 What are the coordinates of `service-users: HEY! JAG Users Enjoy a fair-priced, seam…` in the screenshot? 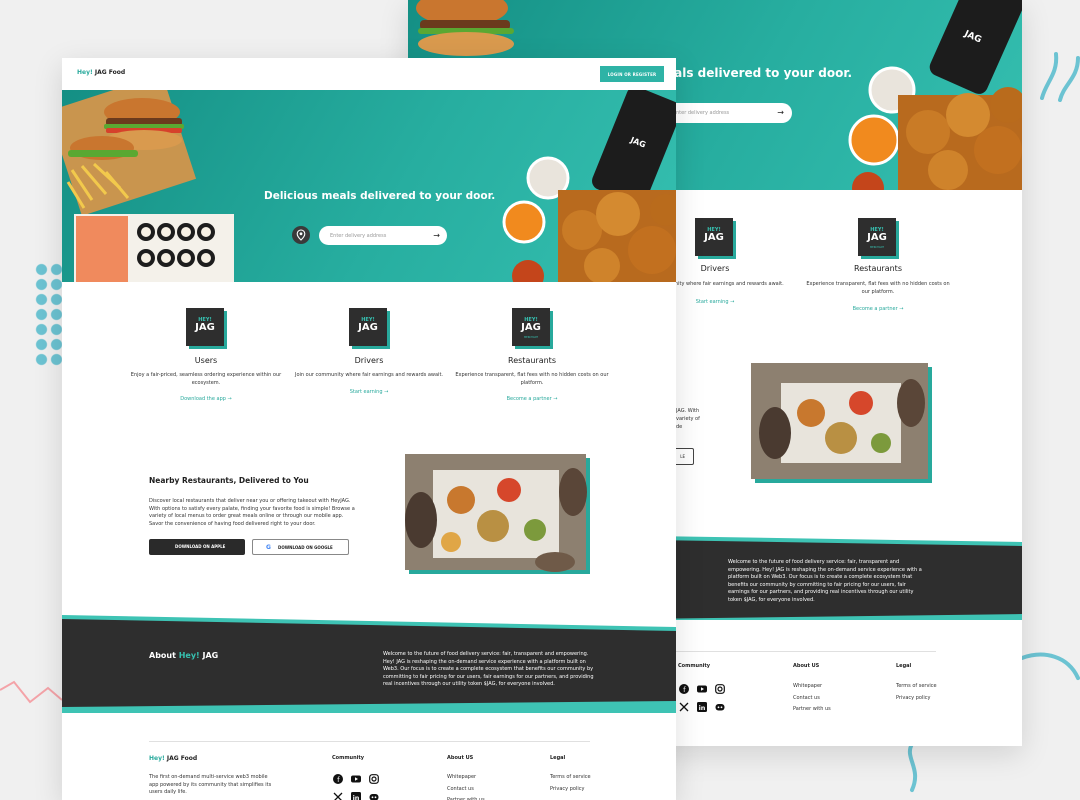 It's located at (206, 355).